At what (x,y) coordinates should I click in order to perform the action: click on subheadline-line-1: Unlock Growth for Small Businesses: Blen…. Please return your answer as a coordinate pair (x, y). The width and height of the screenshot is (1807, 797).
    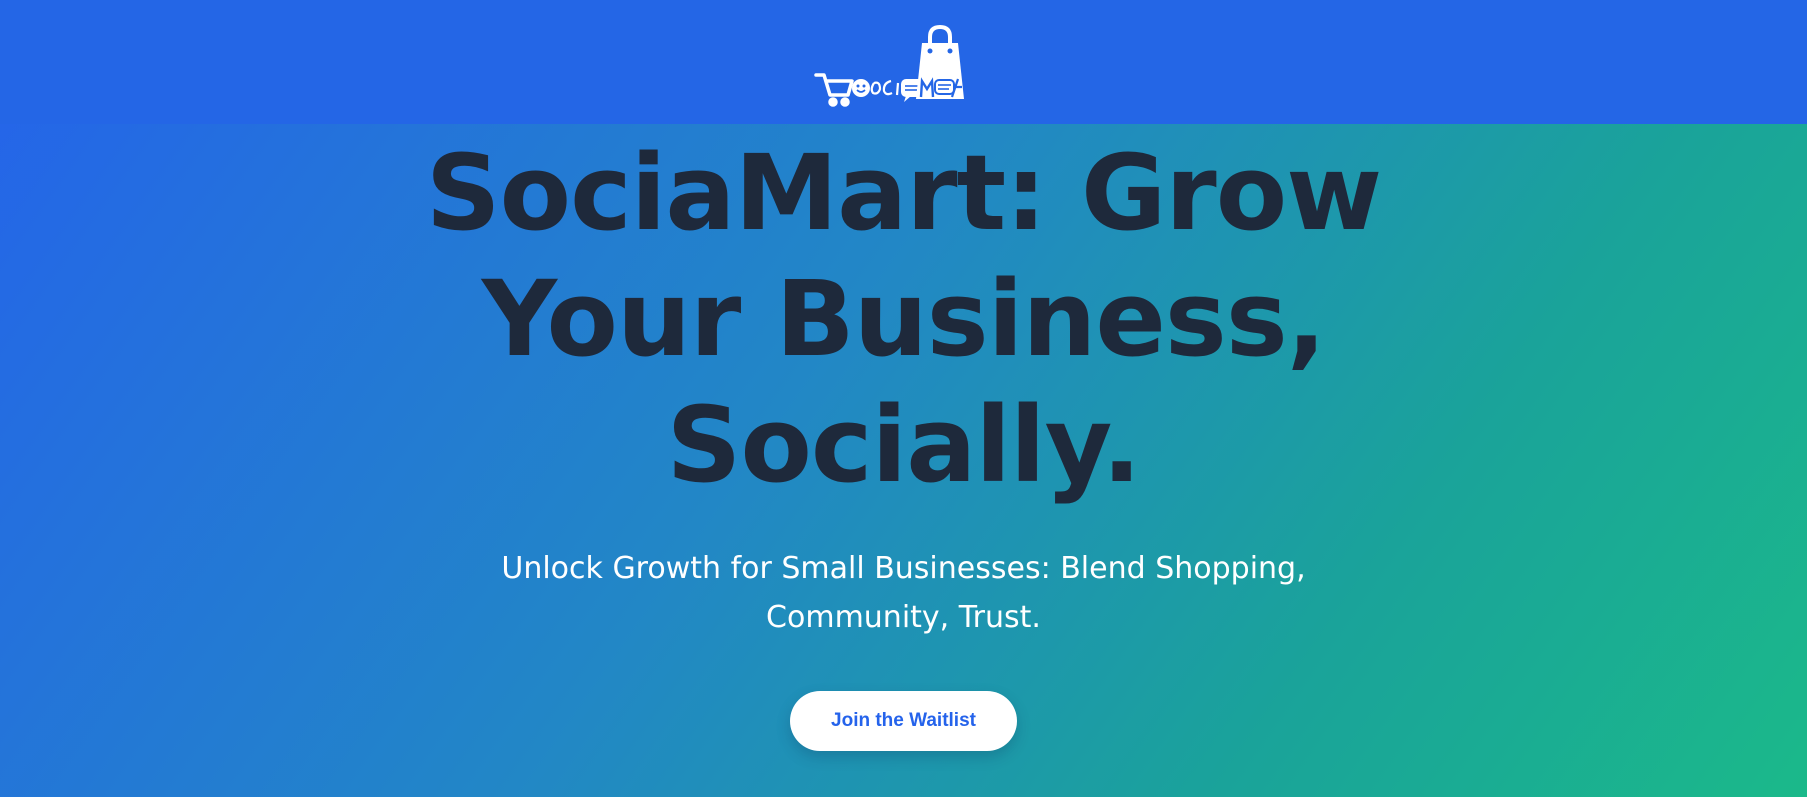
    Looking at the image, I should click on (903, 568).